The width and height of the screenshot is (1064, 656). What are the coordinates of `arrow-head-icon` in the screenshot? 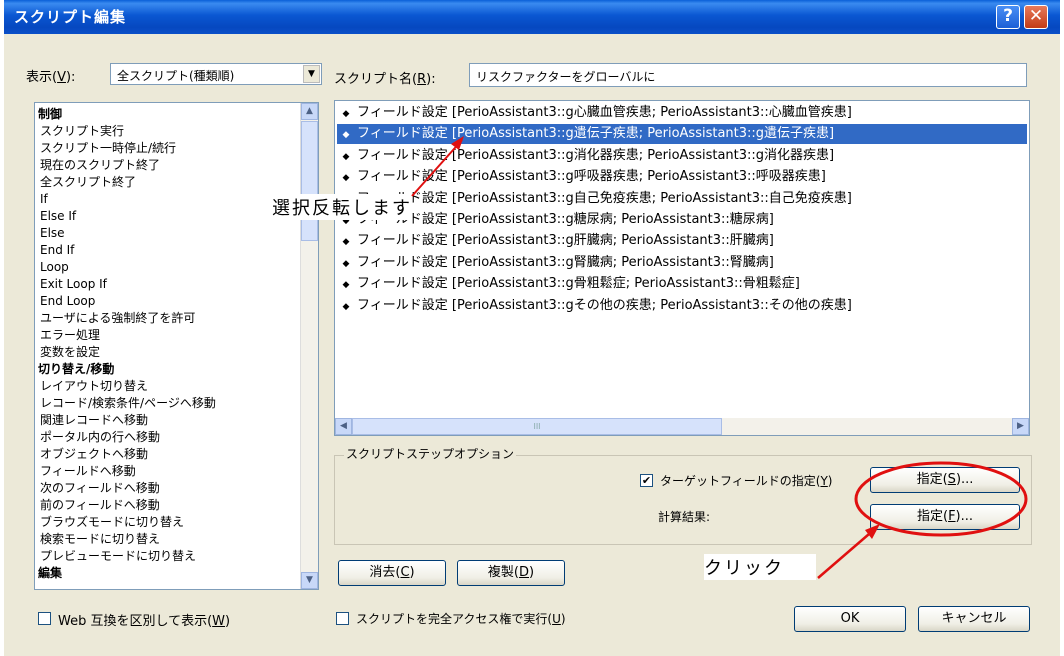 It's located at (457, 143).